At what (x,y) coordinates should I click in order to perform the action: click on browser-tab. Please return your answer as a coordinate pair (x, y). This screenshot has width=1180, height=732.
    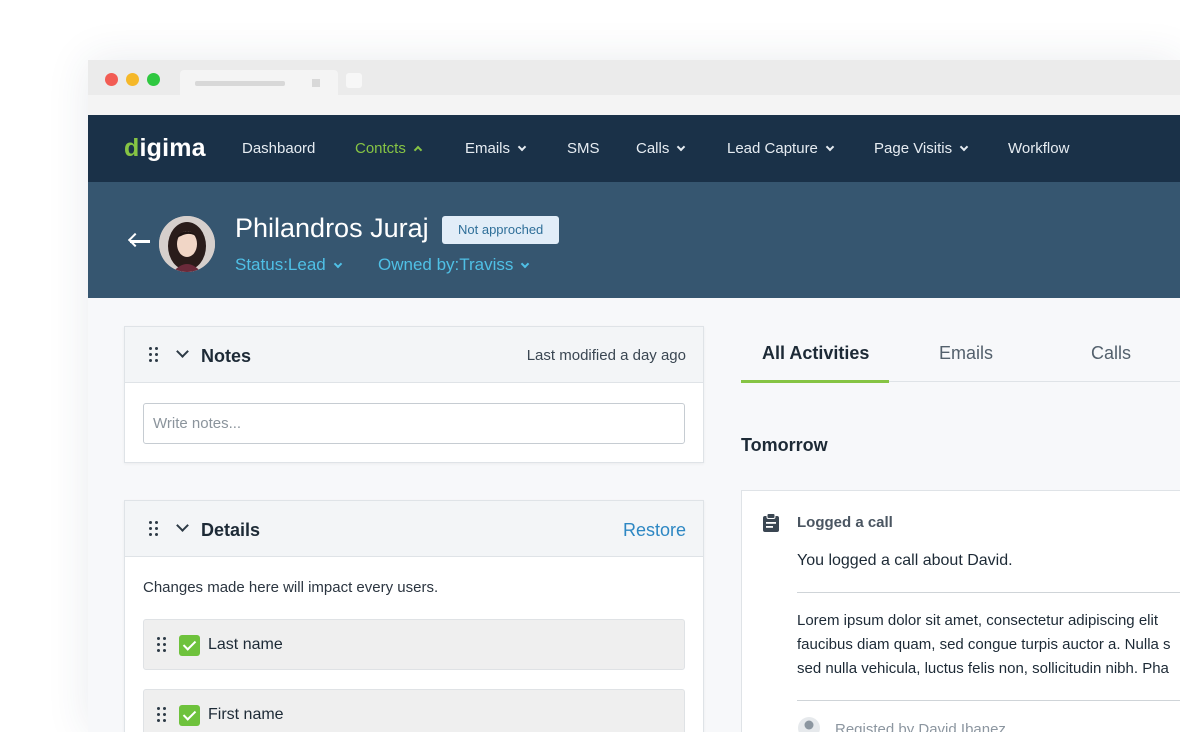
    Looking at the image, I should click on (259, 82).